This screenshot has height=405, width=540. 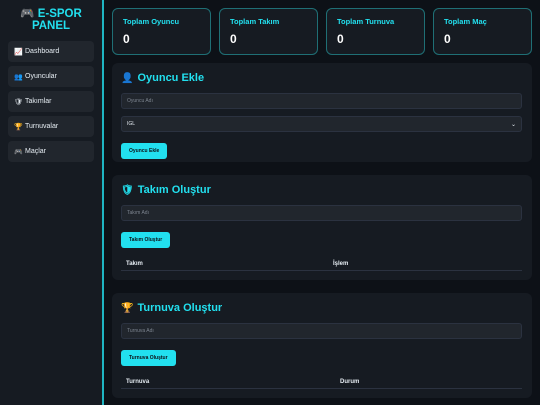 I want to click on user-icon: 👤, so click(x=127, y=78).